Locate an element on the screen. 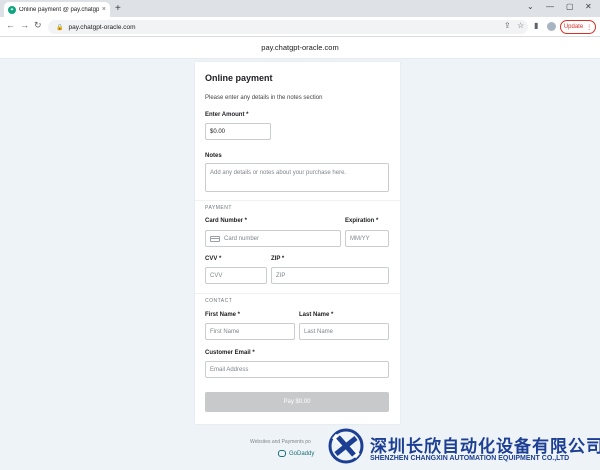  amount-label: Enter Amount * is located at coordinates (227, 115).